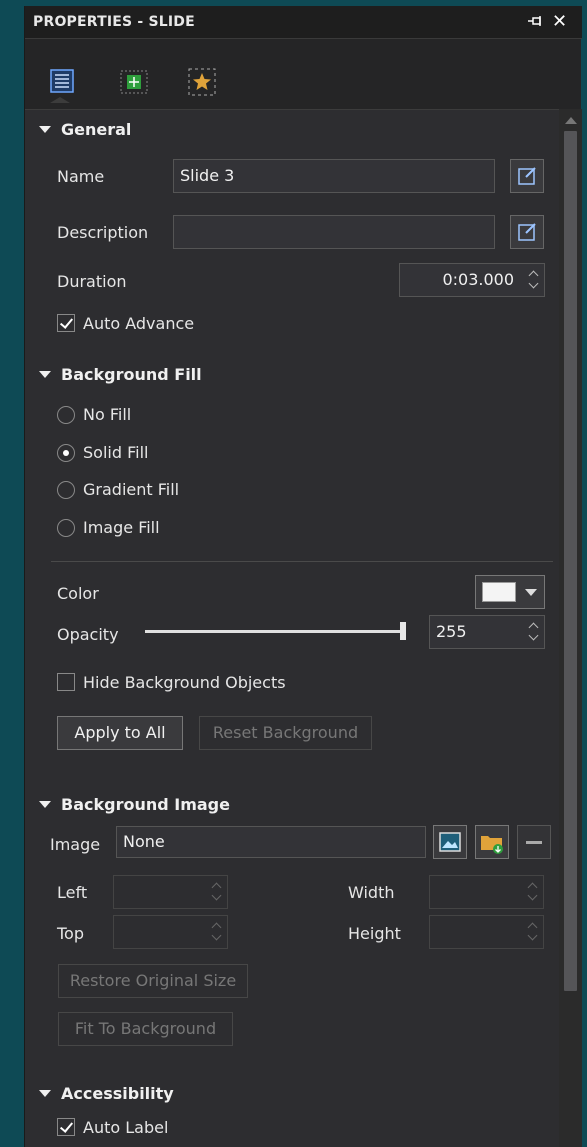  Describe the element at coordinates (486, 932) in the screenshot. I see `height-field` at that location.